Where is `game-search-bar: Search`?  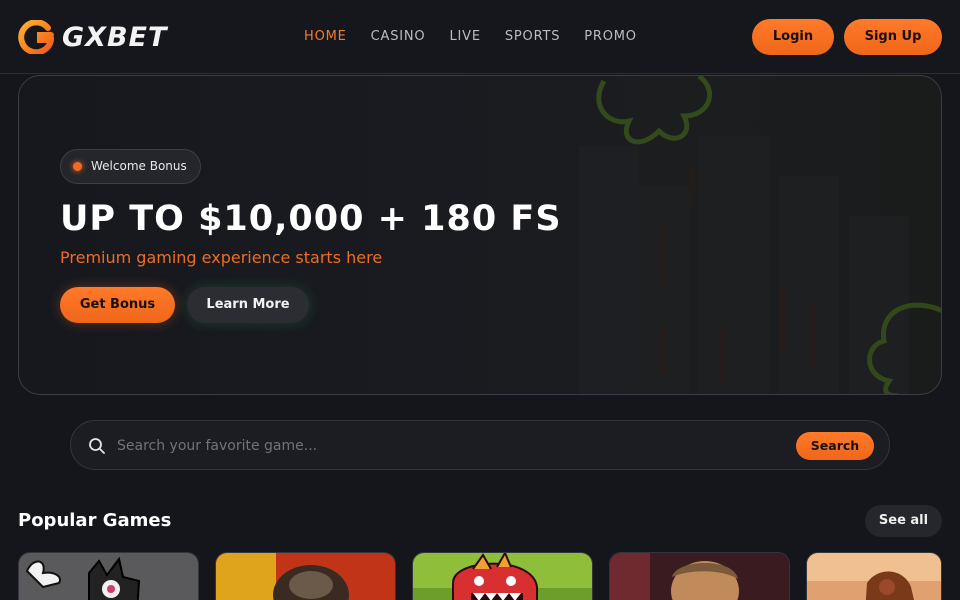 game-search-bar: Search is located at coordinates (480, 445).